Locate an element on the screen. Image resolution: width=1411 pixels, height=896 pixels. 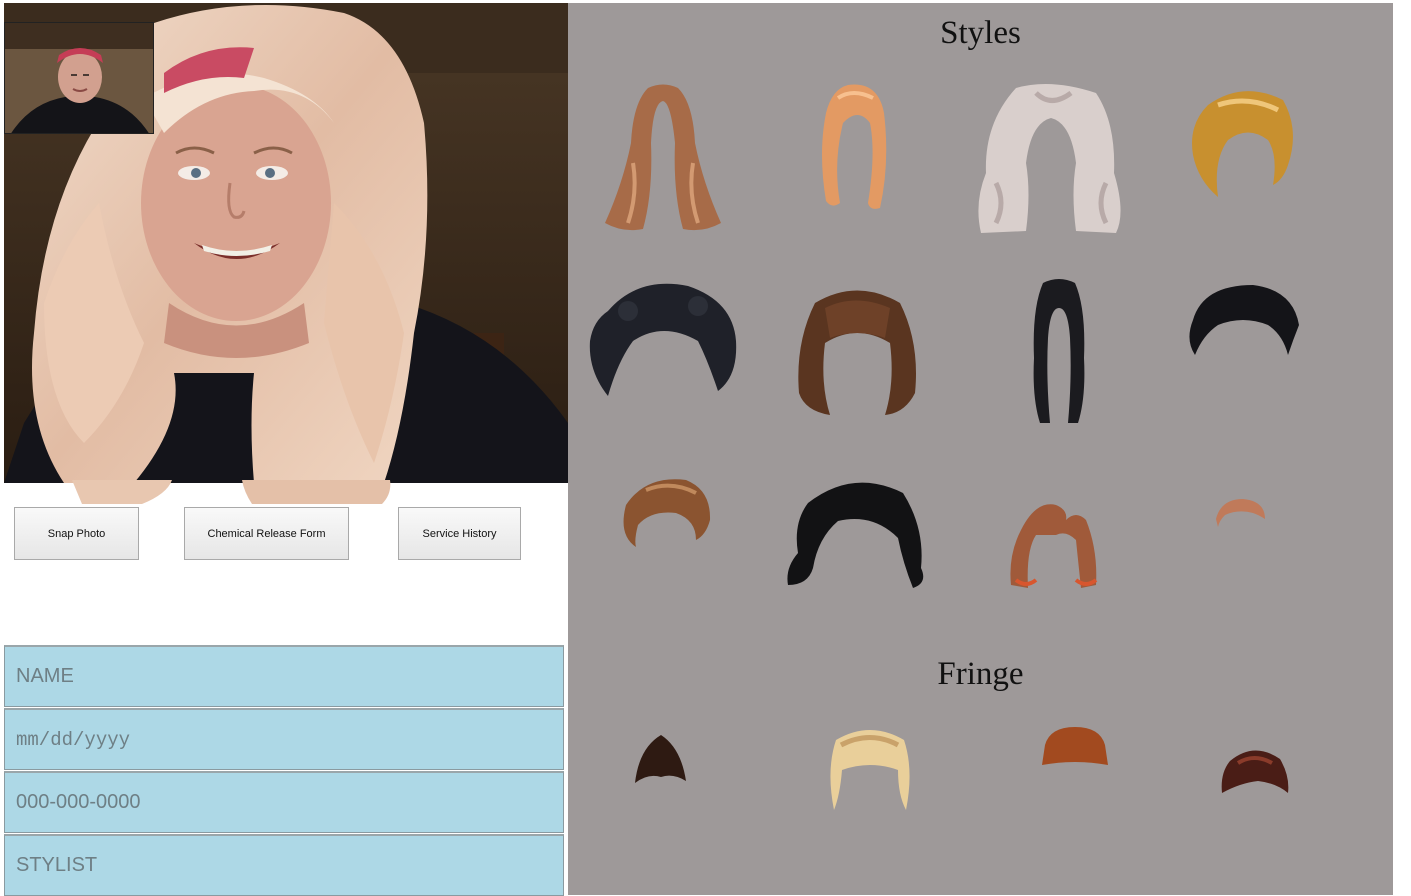
style-copper-short-crop is located at coordinates (1240, 513).